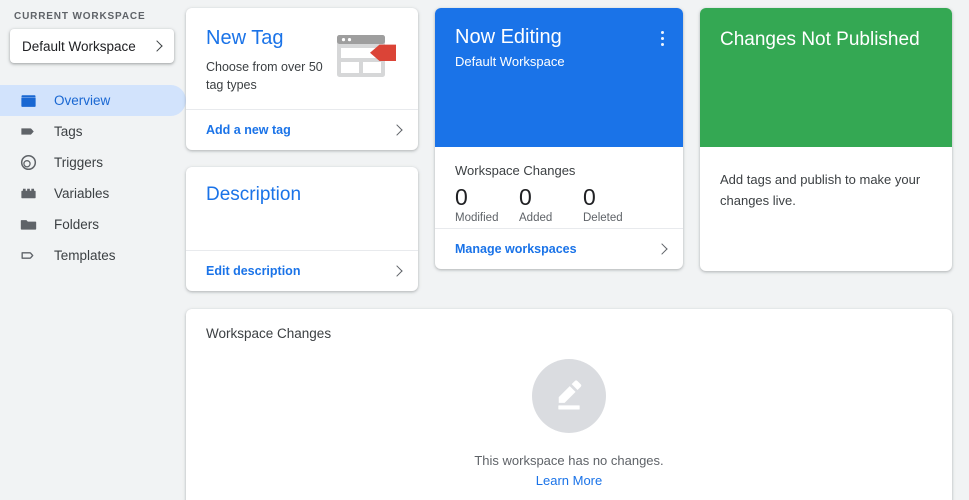  What do you see at coordinates (615, 204) in the screenshot?
I see `stat-deleted: 0 Deleted` at bounding box center [615, 204].